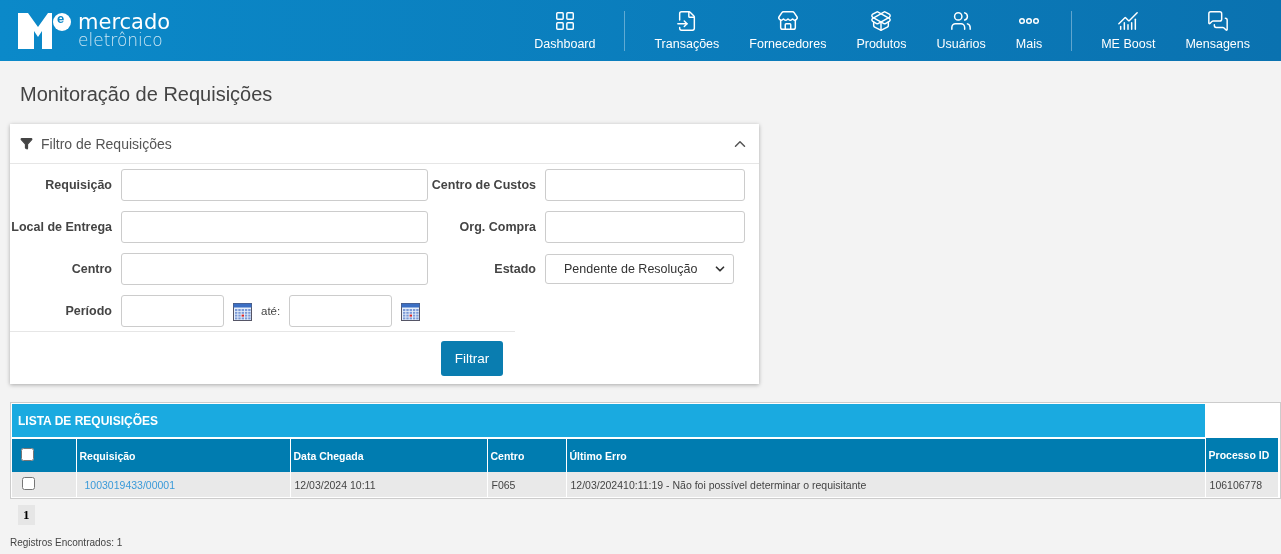 The width and height of the screenshot is (1281, 554). I want to click on filter-icon, so click(26, 143).